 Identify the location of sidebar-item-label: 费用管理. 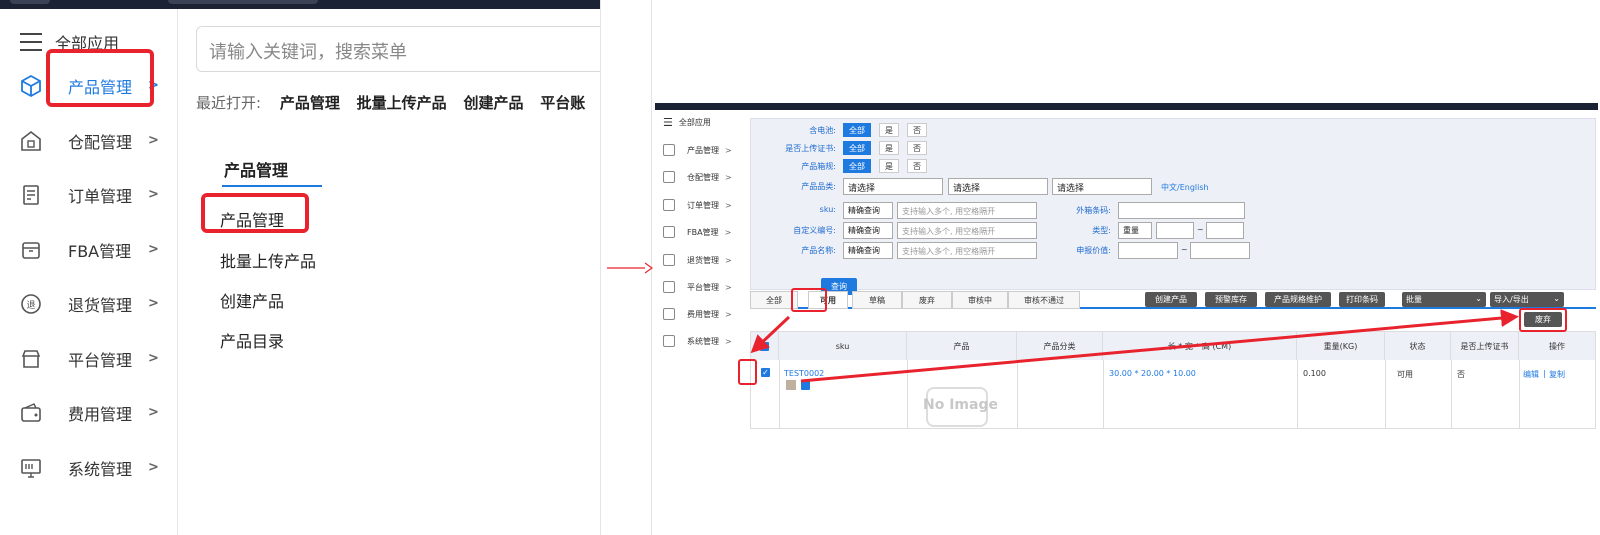
(100, 414).